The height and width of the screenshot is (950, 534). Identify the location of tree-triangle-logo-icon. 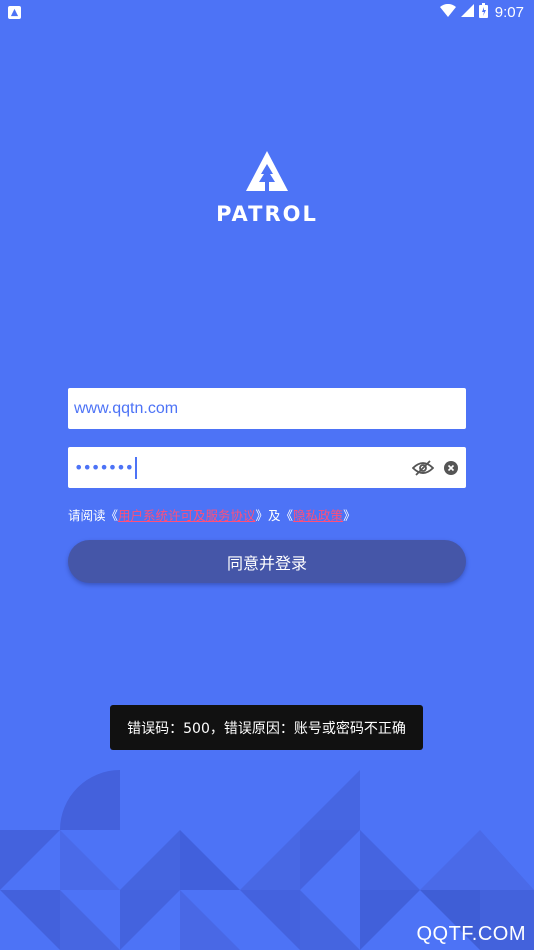
(267, 171).